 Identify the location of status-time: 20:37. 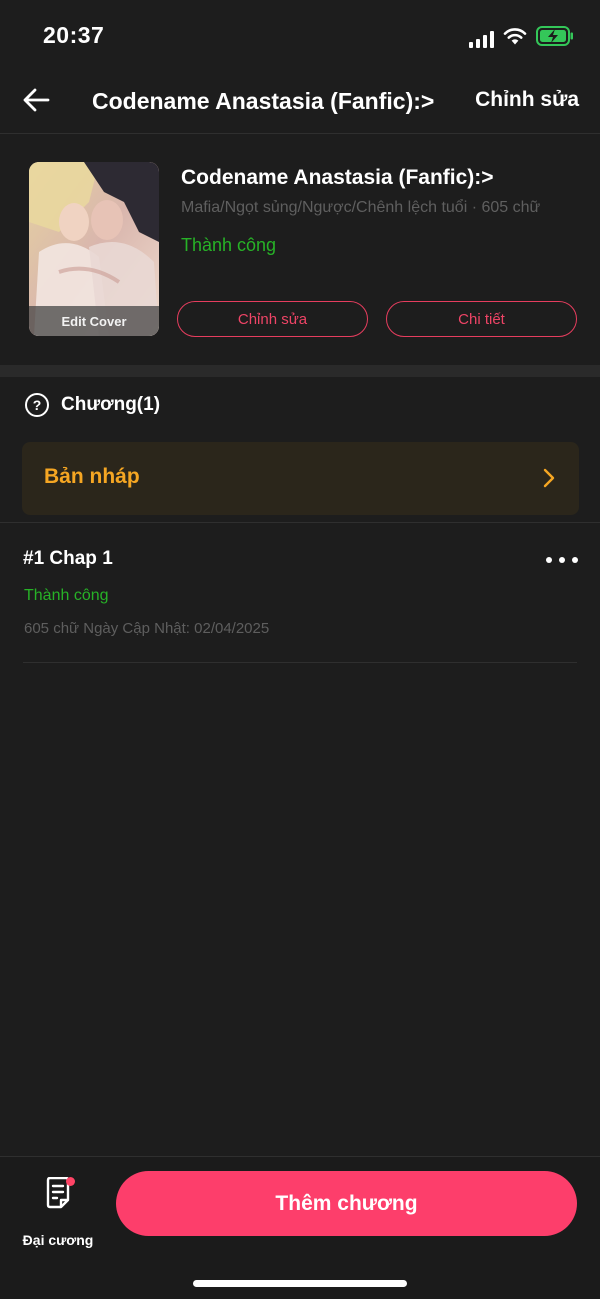
(74, 35).